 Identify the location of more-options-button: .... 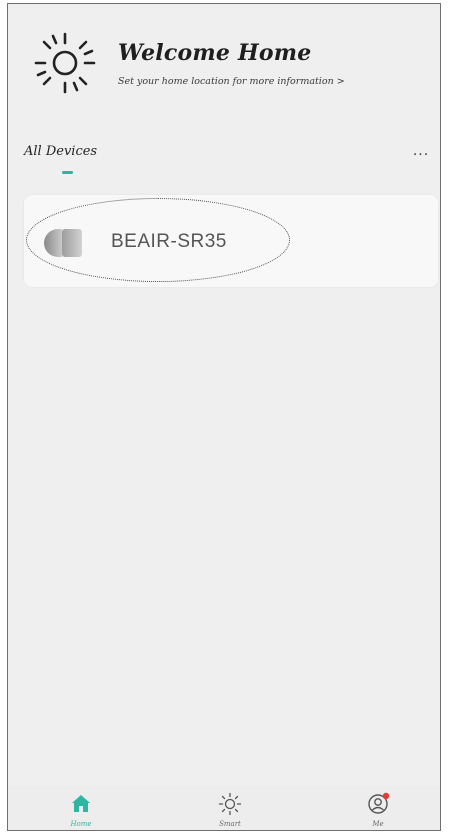
(421, 151).